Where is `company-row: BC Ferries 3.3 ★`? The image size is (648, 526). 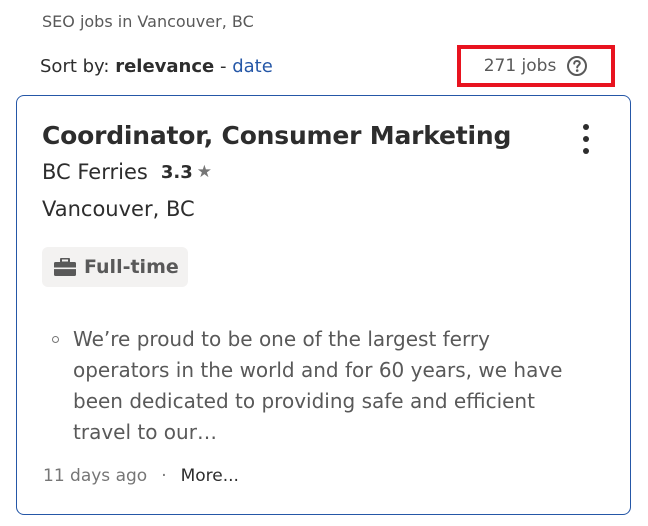 company-row: BC Ferries 3.3 ★ is located at coordinates (127, 172).